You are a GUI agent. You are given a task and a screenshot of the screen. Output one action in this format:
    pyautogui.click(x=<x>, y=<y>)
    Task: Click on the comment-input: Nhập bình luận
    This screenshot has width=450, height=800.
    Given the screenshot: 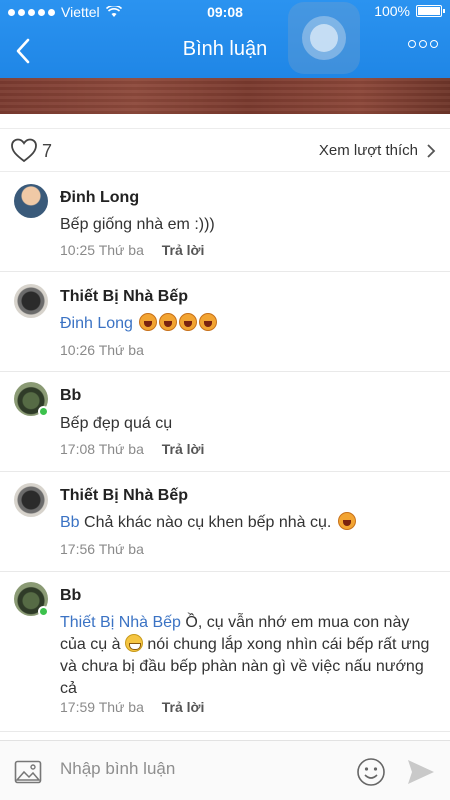 What is the action you would take?
    pyautogui.click(x=117, y=769)
    